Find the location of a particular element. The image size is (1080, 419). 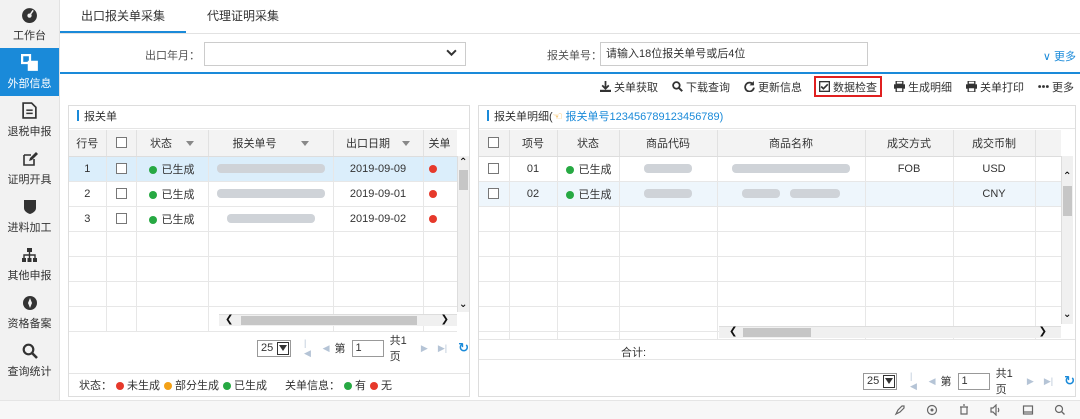

table-row: 1 已生成 2019-09-09 is located at coordinates (263, 169).